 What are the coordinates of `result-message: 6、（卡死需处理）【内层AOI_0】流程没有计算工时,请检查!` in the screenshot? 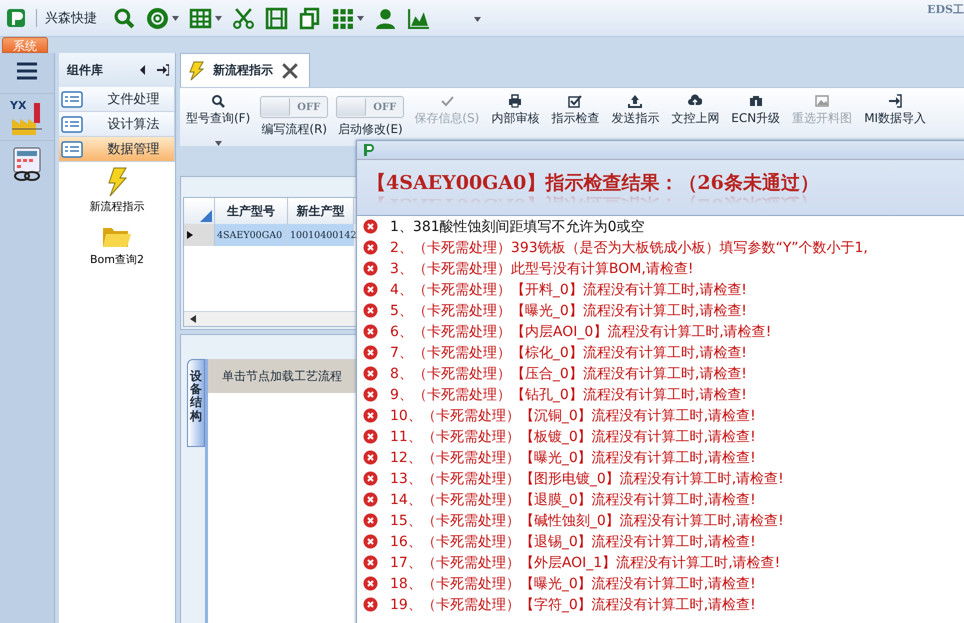 It's located at (581, 331).